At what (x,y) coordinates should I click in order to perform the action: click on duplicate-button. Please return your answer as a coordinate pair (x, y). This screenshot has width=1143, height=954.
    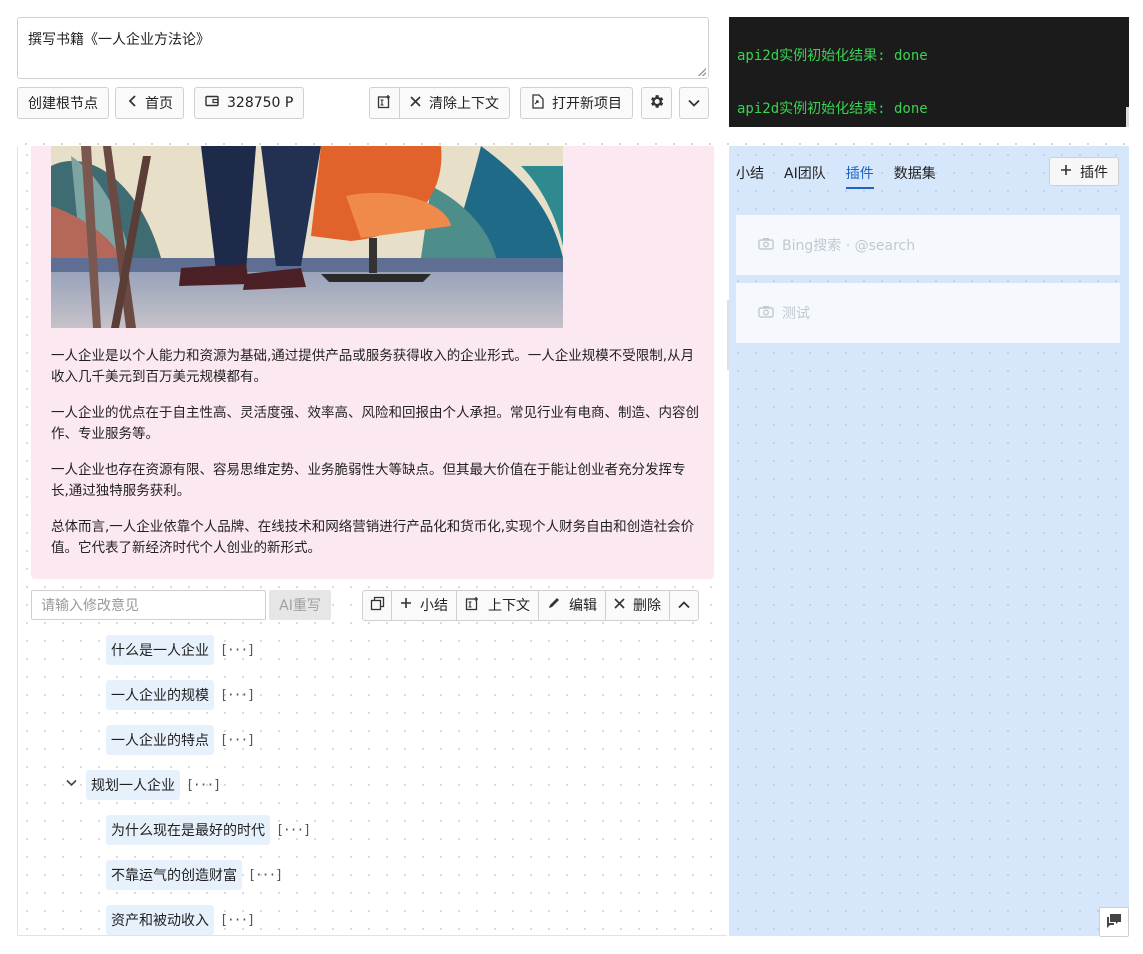
    Looking at the image, I should click on (377, 605).